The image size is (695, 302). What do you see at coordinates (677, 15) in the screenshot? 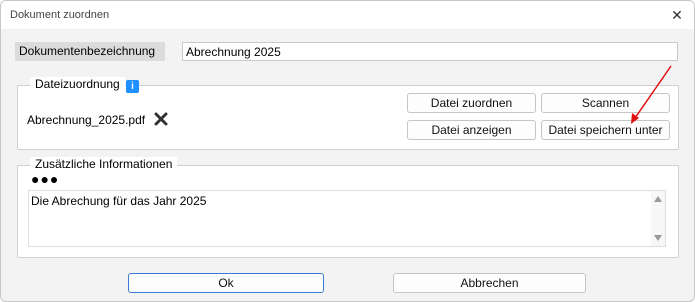
I see `close-icon: ✕` at bounding box center [677, 15].